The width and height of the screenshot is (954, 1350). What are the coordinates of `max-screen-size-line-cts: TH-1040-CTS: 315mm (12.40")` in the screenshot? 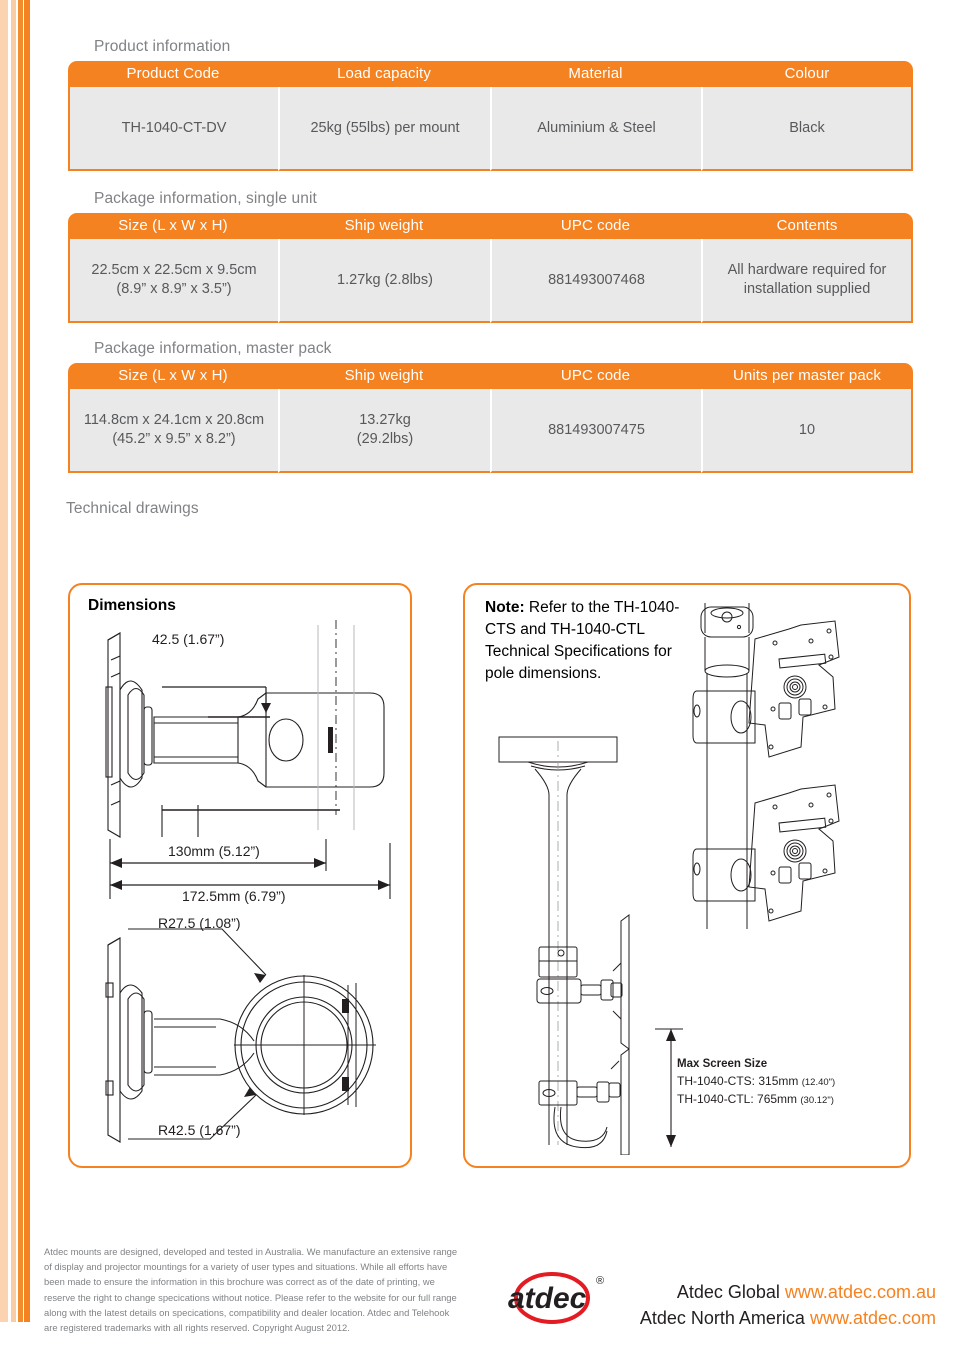 It's located at (756, 1081).